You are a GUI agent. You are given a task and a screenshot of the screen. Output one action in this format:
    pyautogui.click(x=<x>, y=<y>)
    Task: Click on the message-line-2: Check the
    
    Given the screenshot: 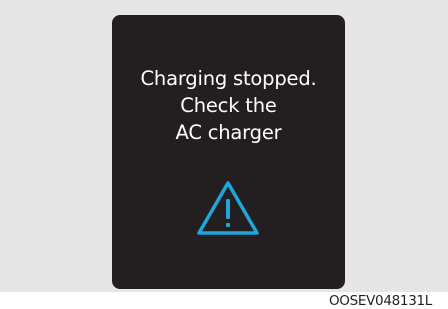 What is the action you would take?
    pyautogui.click(x=228, y=105)
    